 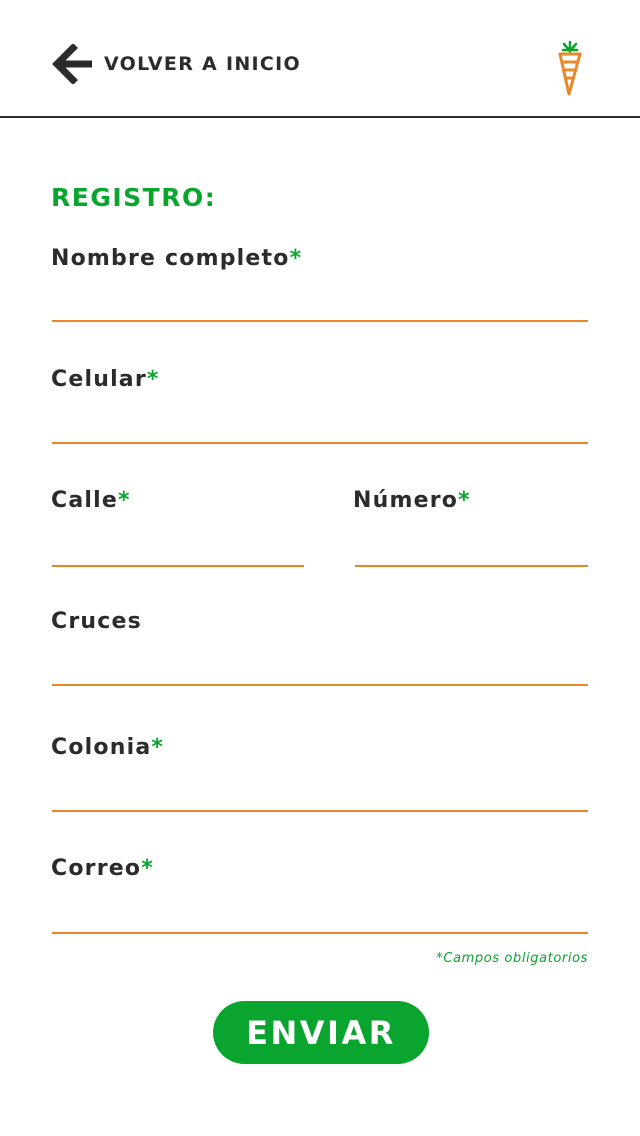 What do you see at coordinates (320, 773) in the screenshot?
I see `neighborhood-field: Colonia*` at bounding box center [320, 773].